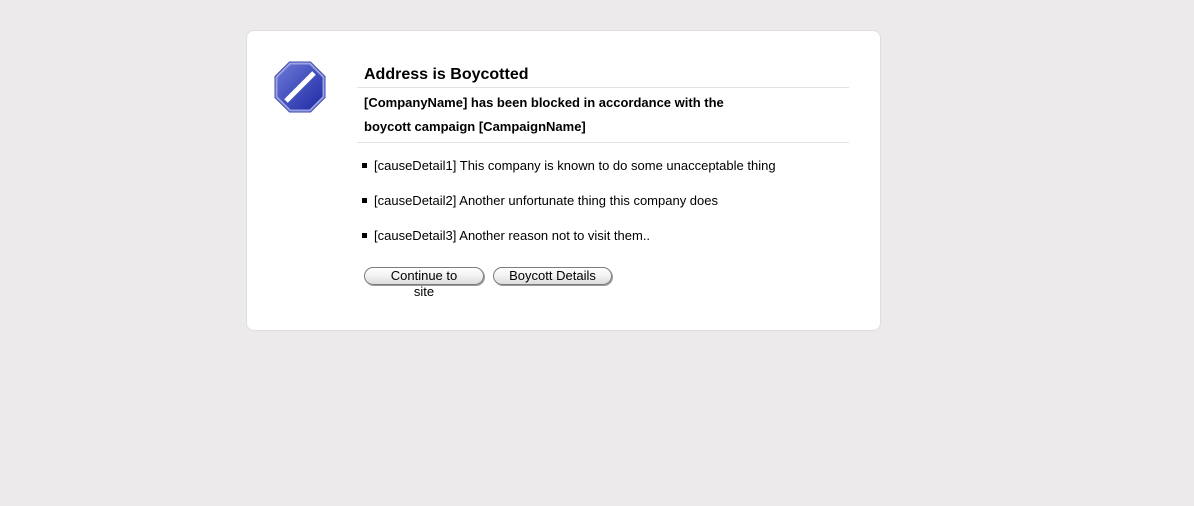 This screenshot has height=506, width=1194. What do you see at coordinates (446, 74) in the screenshot?
I see `dialog-title: Address is Boycotted` at bounding box center [446, 74].